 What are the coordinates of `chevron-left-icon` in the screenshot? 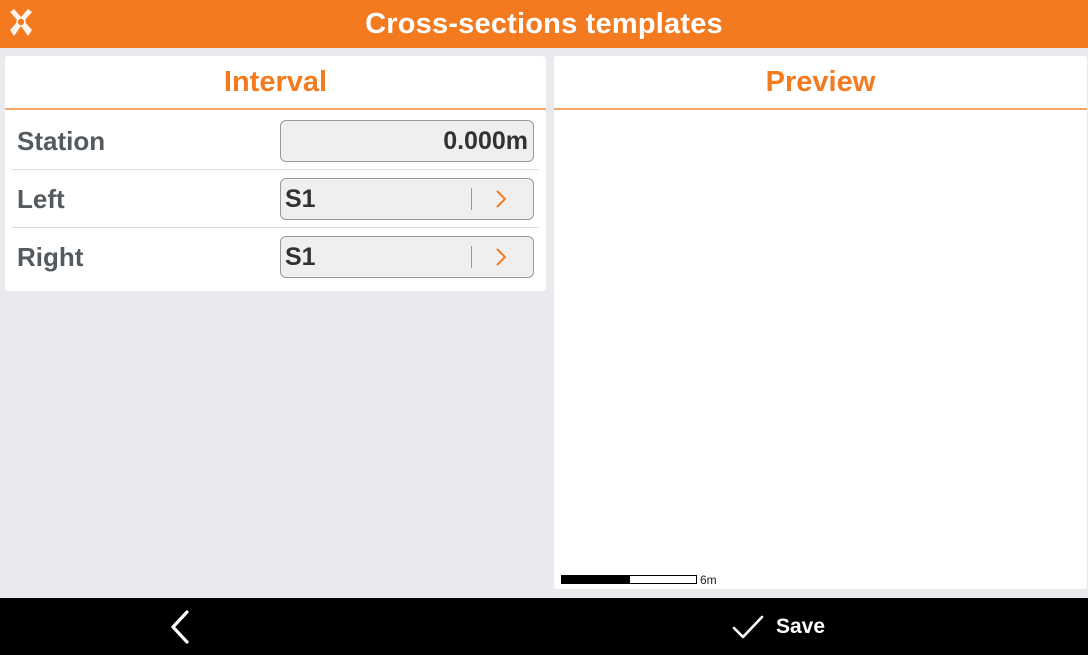 It's located at (180, 626).